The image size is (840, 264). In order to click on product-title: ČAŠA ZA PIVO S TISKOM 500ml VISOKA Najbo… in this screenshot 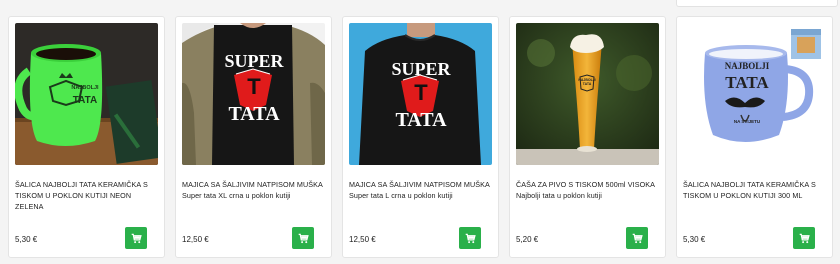, I will do `click(587, 190)`.